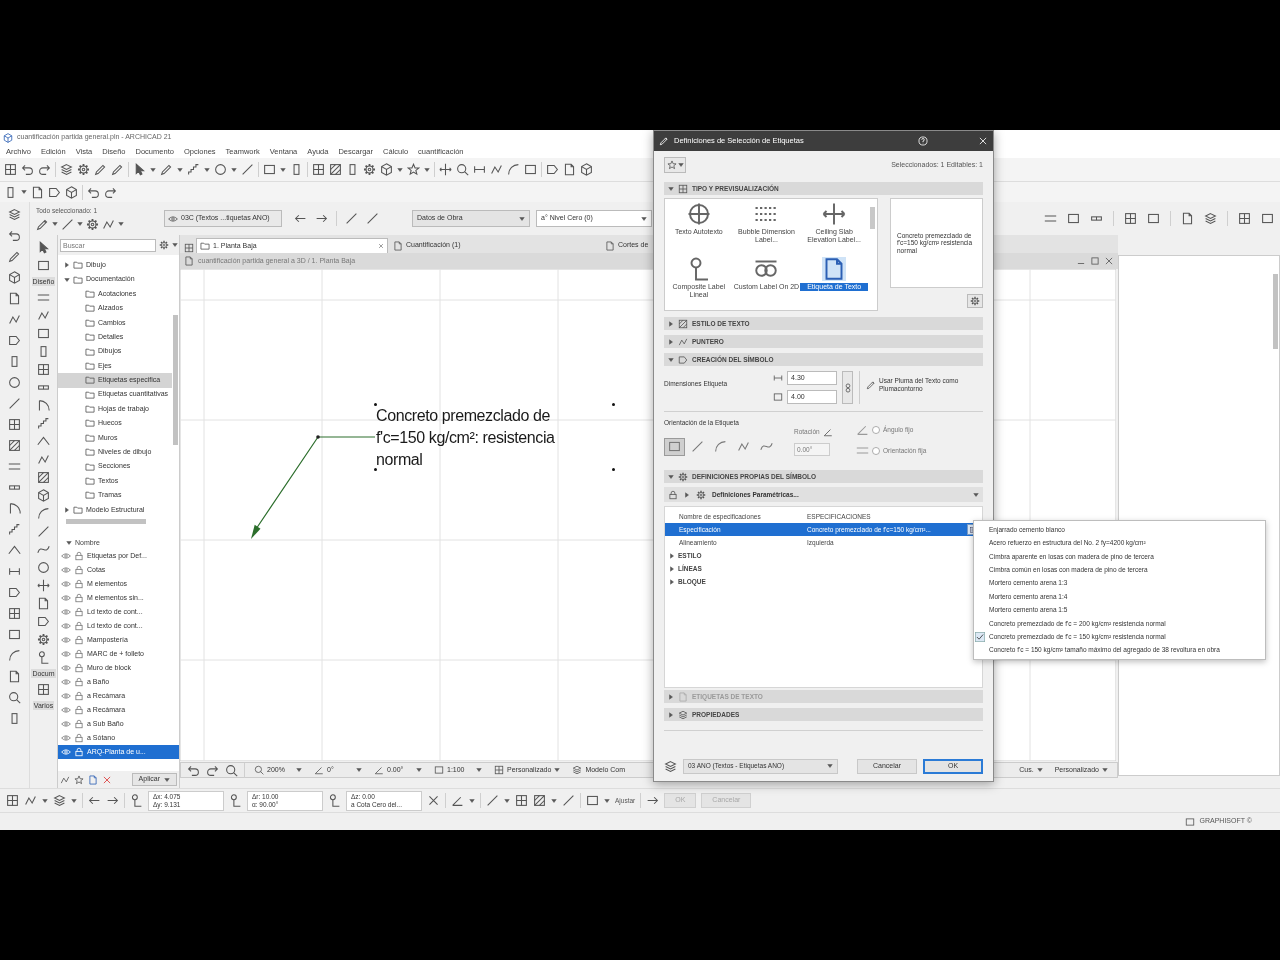 The image size is (1280, 960). Describe the element at coordinates (848, 387) in the screenshot. I see `link-toggle` at that location.